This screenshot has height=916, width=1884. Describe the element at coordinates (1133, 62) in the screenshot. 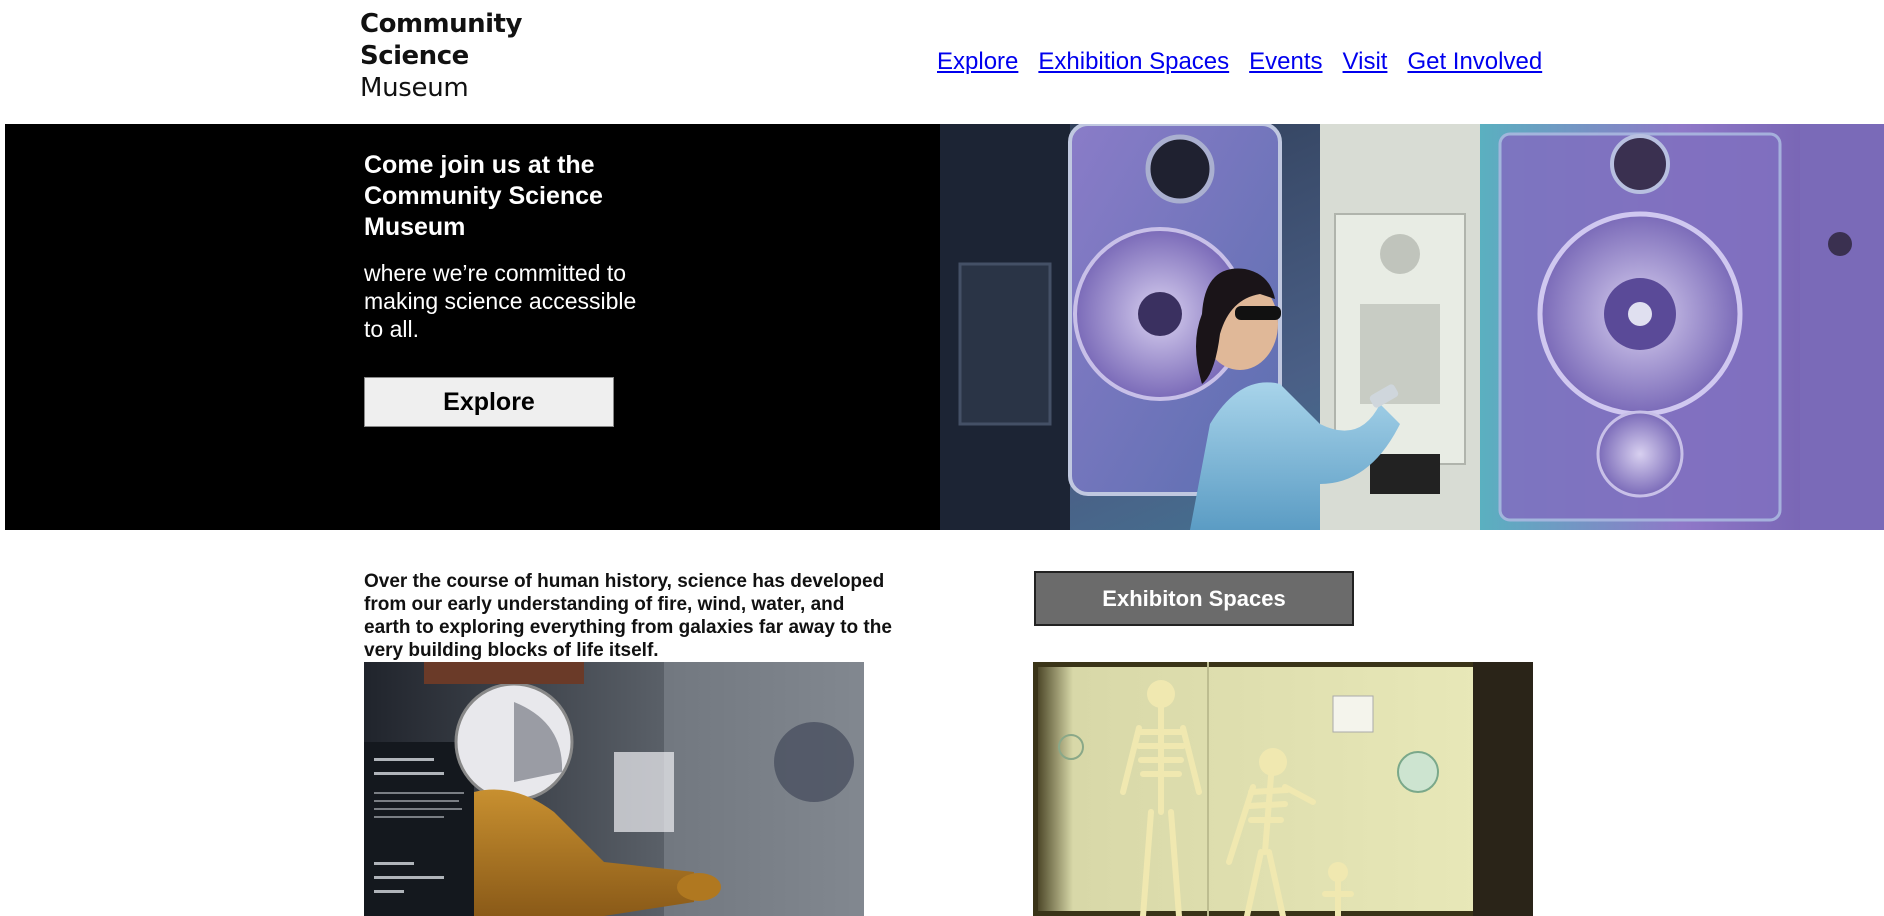

I see `nav-link-exhibition-spaces: Exhibition Spaces` at that location.